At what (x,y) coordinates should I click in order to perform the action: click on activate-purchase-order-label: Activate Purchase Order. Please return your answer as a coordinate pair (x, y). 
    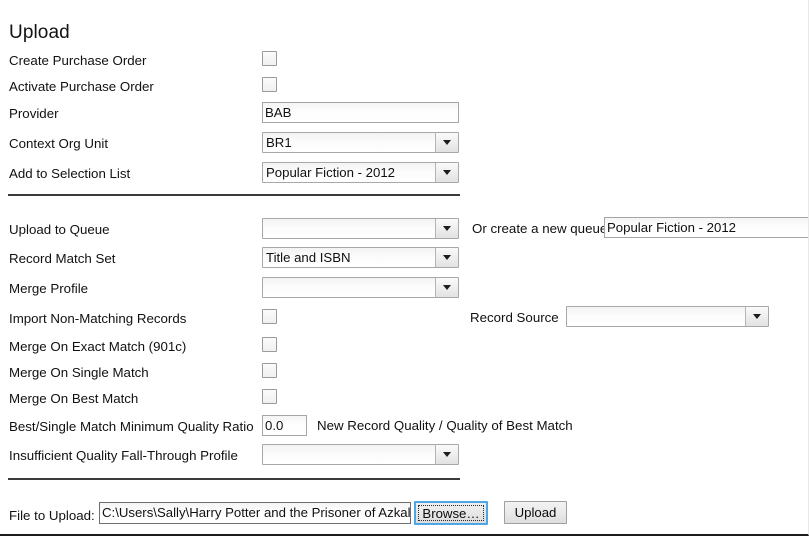
    Looking at the image, I should click on (81, 86).